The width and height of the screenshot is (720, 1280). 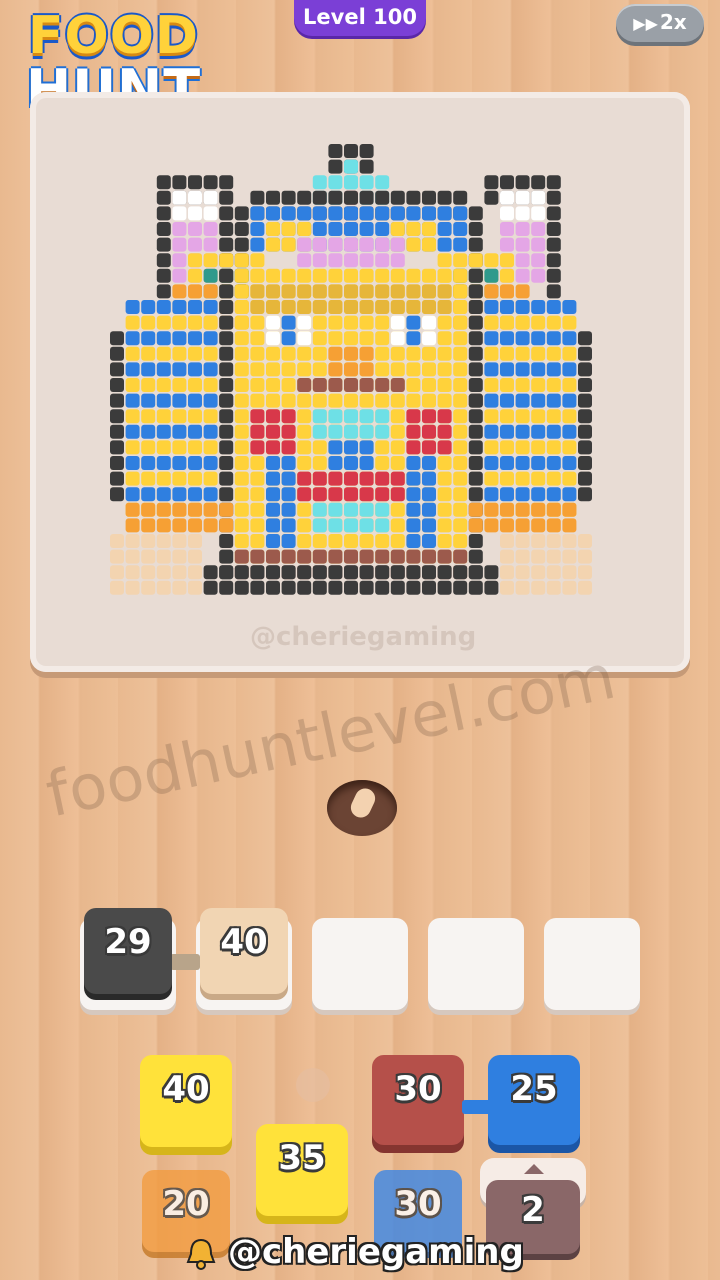 I want to click on logo-line-1: FOOD, so click(x=114, y=36).